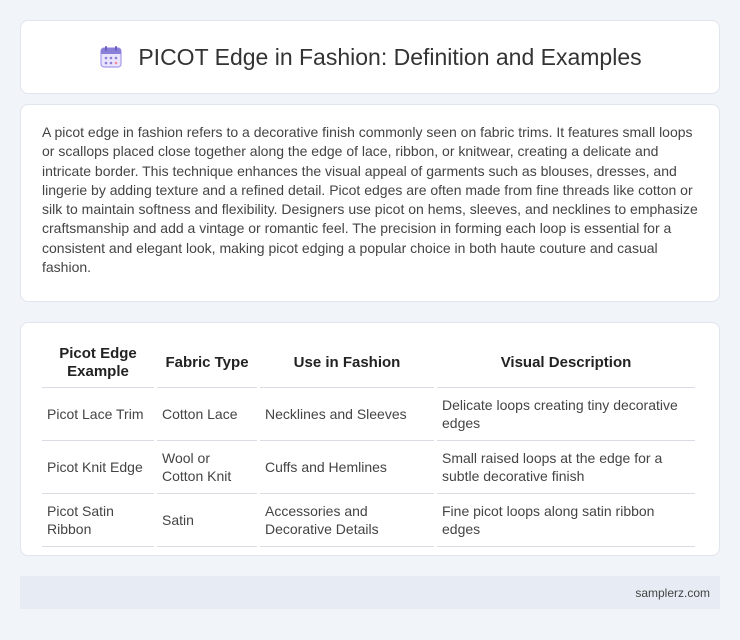 The image size is (740, 640). Describe the element at coordinates (98, 520) in the screenshot. I see `table-cell: Picot Satin Ribbon` at that location.